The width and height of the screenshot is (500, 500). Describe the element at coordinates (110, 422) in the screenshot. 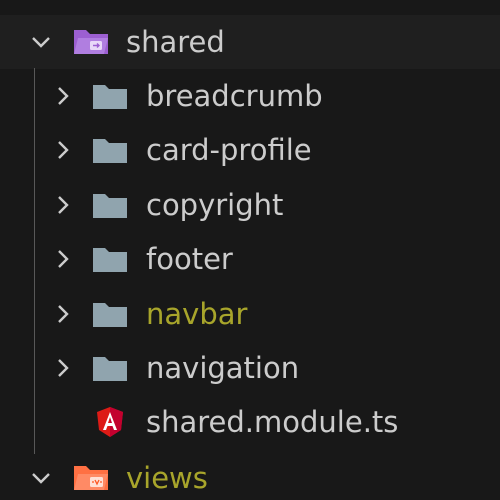

I see `angular-icon` at that location.